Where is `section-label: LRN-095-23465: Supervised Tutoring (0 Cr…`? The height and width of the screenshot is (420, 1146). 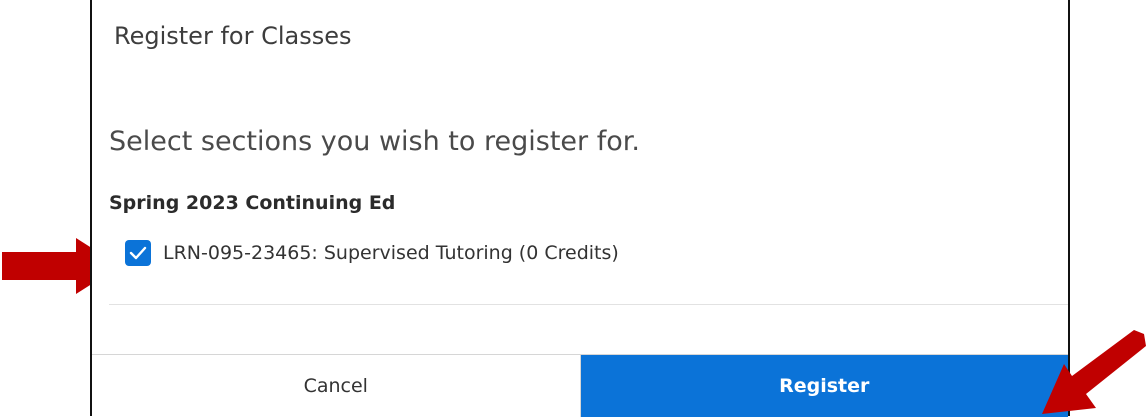 section-label: LRN-095-23465: Supervised Tutoring (0 Cr… is located at coordinates (391, 253).